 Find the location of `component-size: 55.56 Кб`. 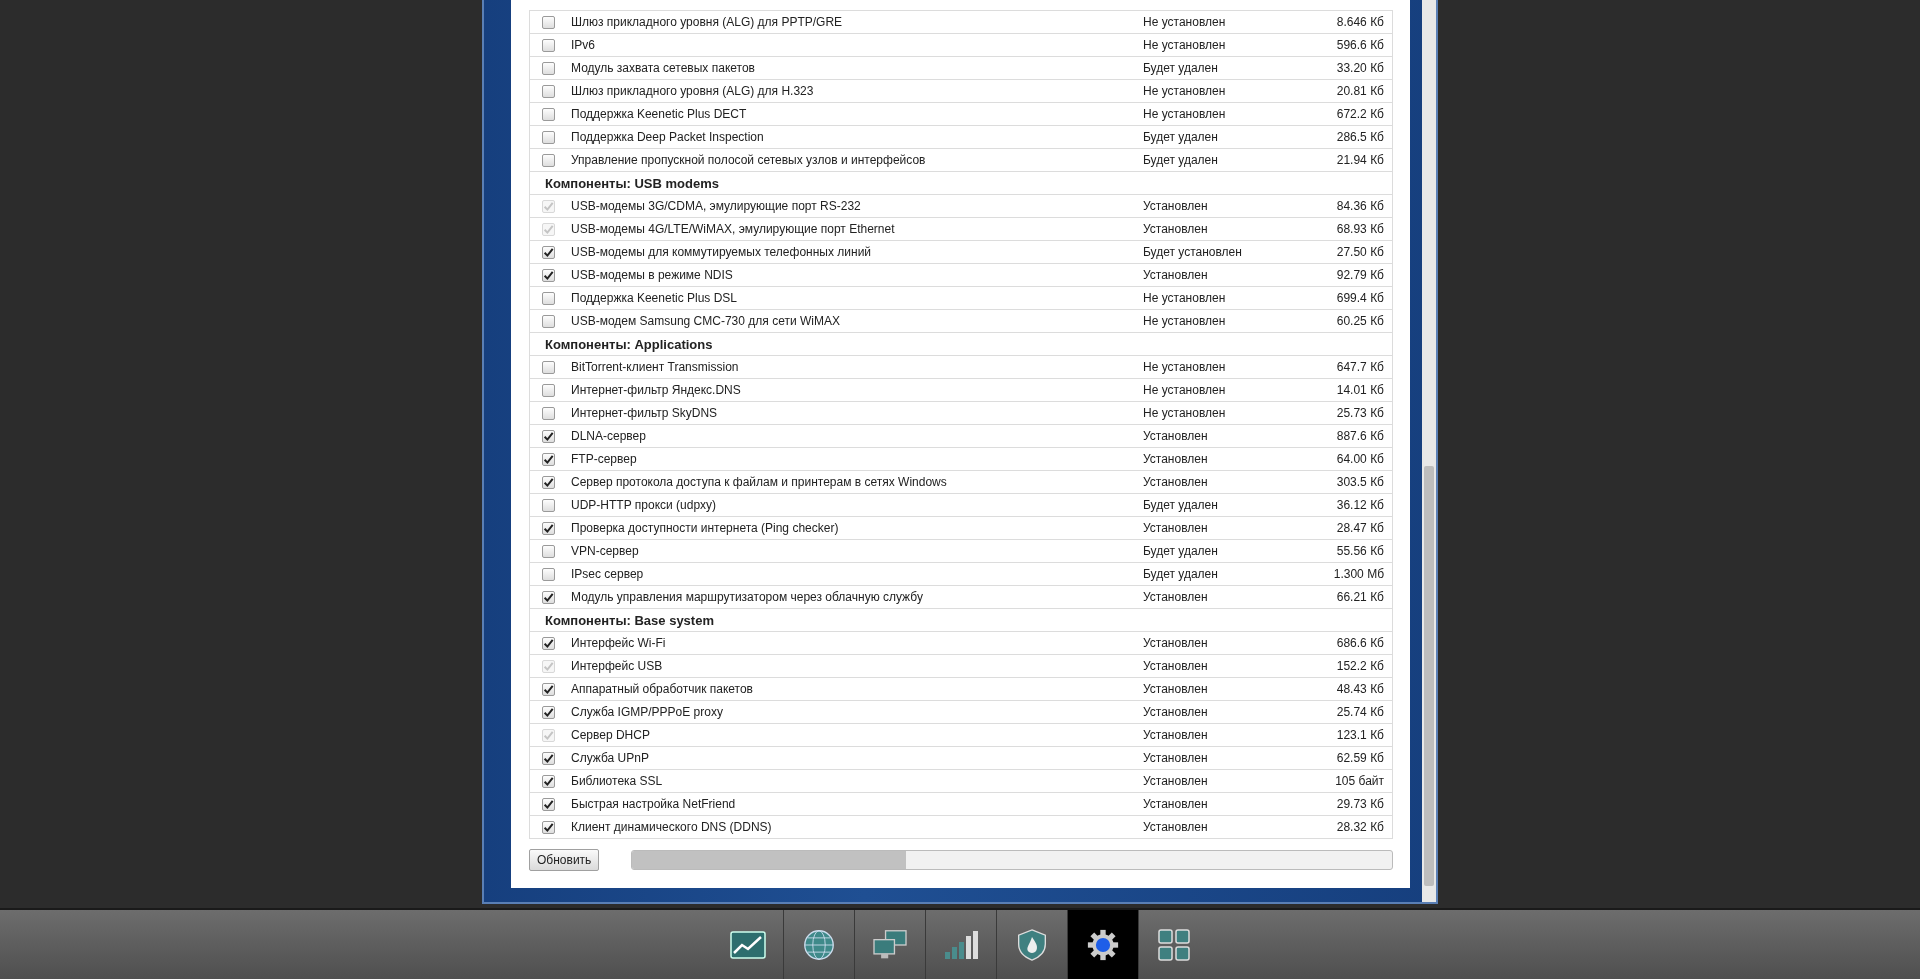

component-size: 55.56 Кб is located at coordinates (1358, 551).